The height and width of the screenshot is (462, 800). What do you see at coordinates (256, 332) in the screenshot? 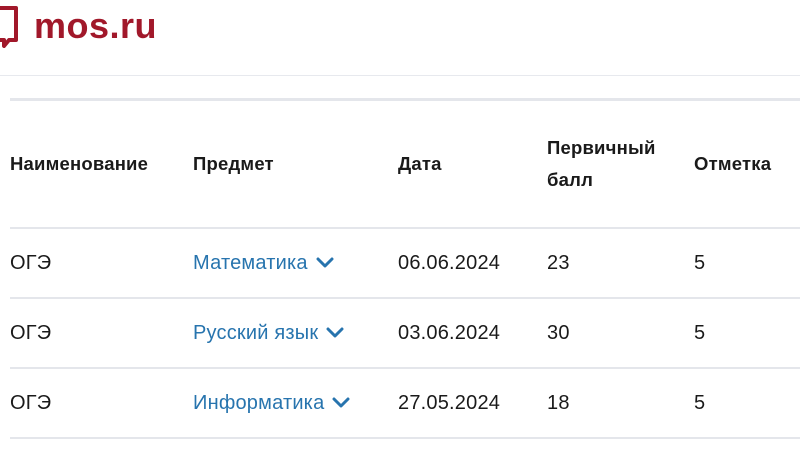
I see `subject-label: Русский язык` at bounding box center [256, 332].